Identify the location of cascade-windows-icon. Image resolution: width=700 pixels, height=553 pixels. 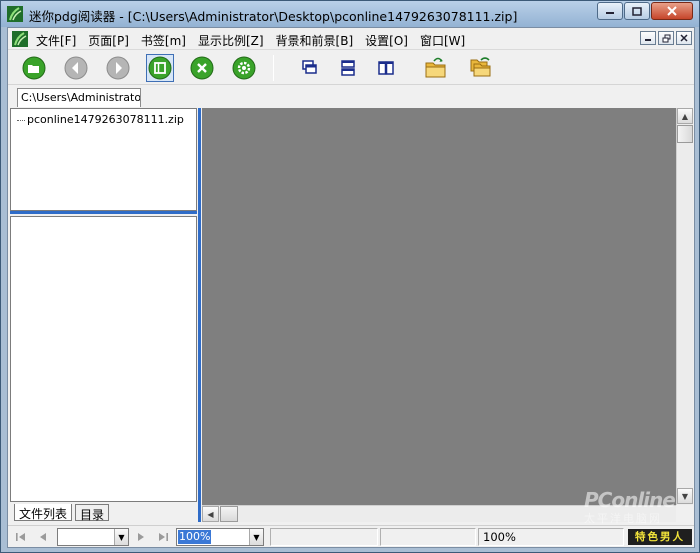
(309, 67).